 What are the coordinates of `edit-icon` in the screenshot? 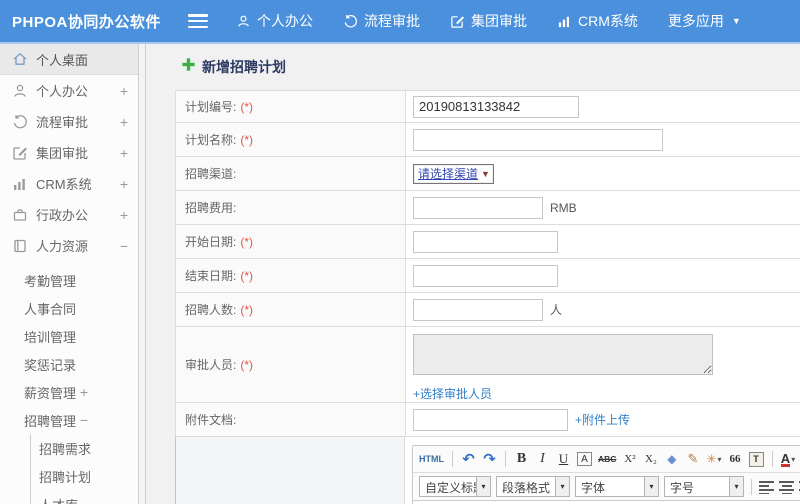 It's located at (457, 21).